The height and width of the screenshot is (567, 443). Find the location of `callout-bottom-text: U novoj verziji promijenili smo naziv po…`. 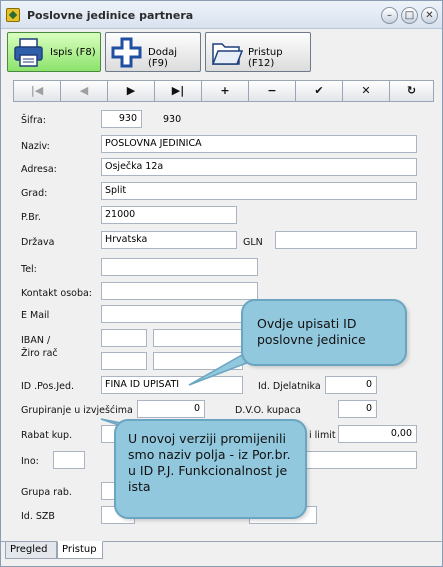

callout-bottom-text: U novoj verziji promijenili smo naziv po… is located at coordinates (209, 462).